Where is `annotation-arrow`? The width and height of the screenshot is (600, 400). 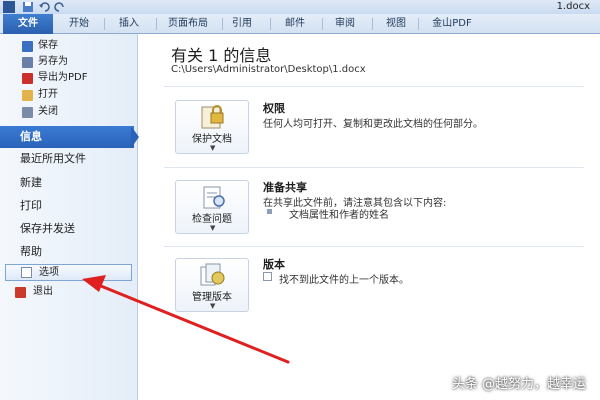
annotation-arrow is located at coordinates (186, 319).